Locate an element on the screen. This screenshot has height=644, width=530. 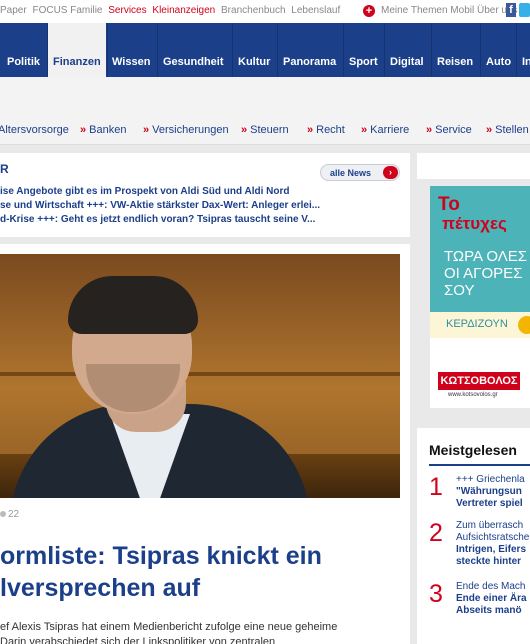
facebook-icon: f is located at coordinates (511, 10).